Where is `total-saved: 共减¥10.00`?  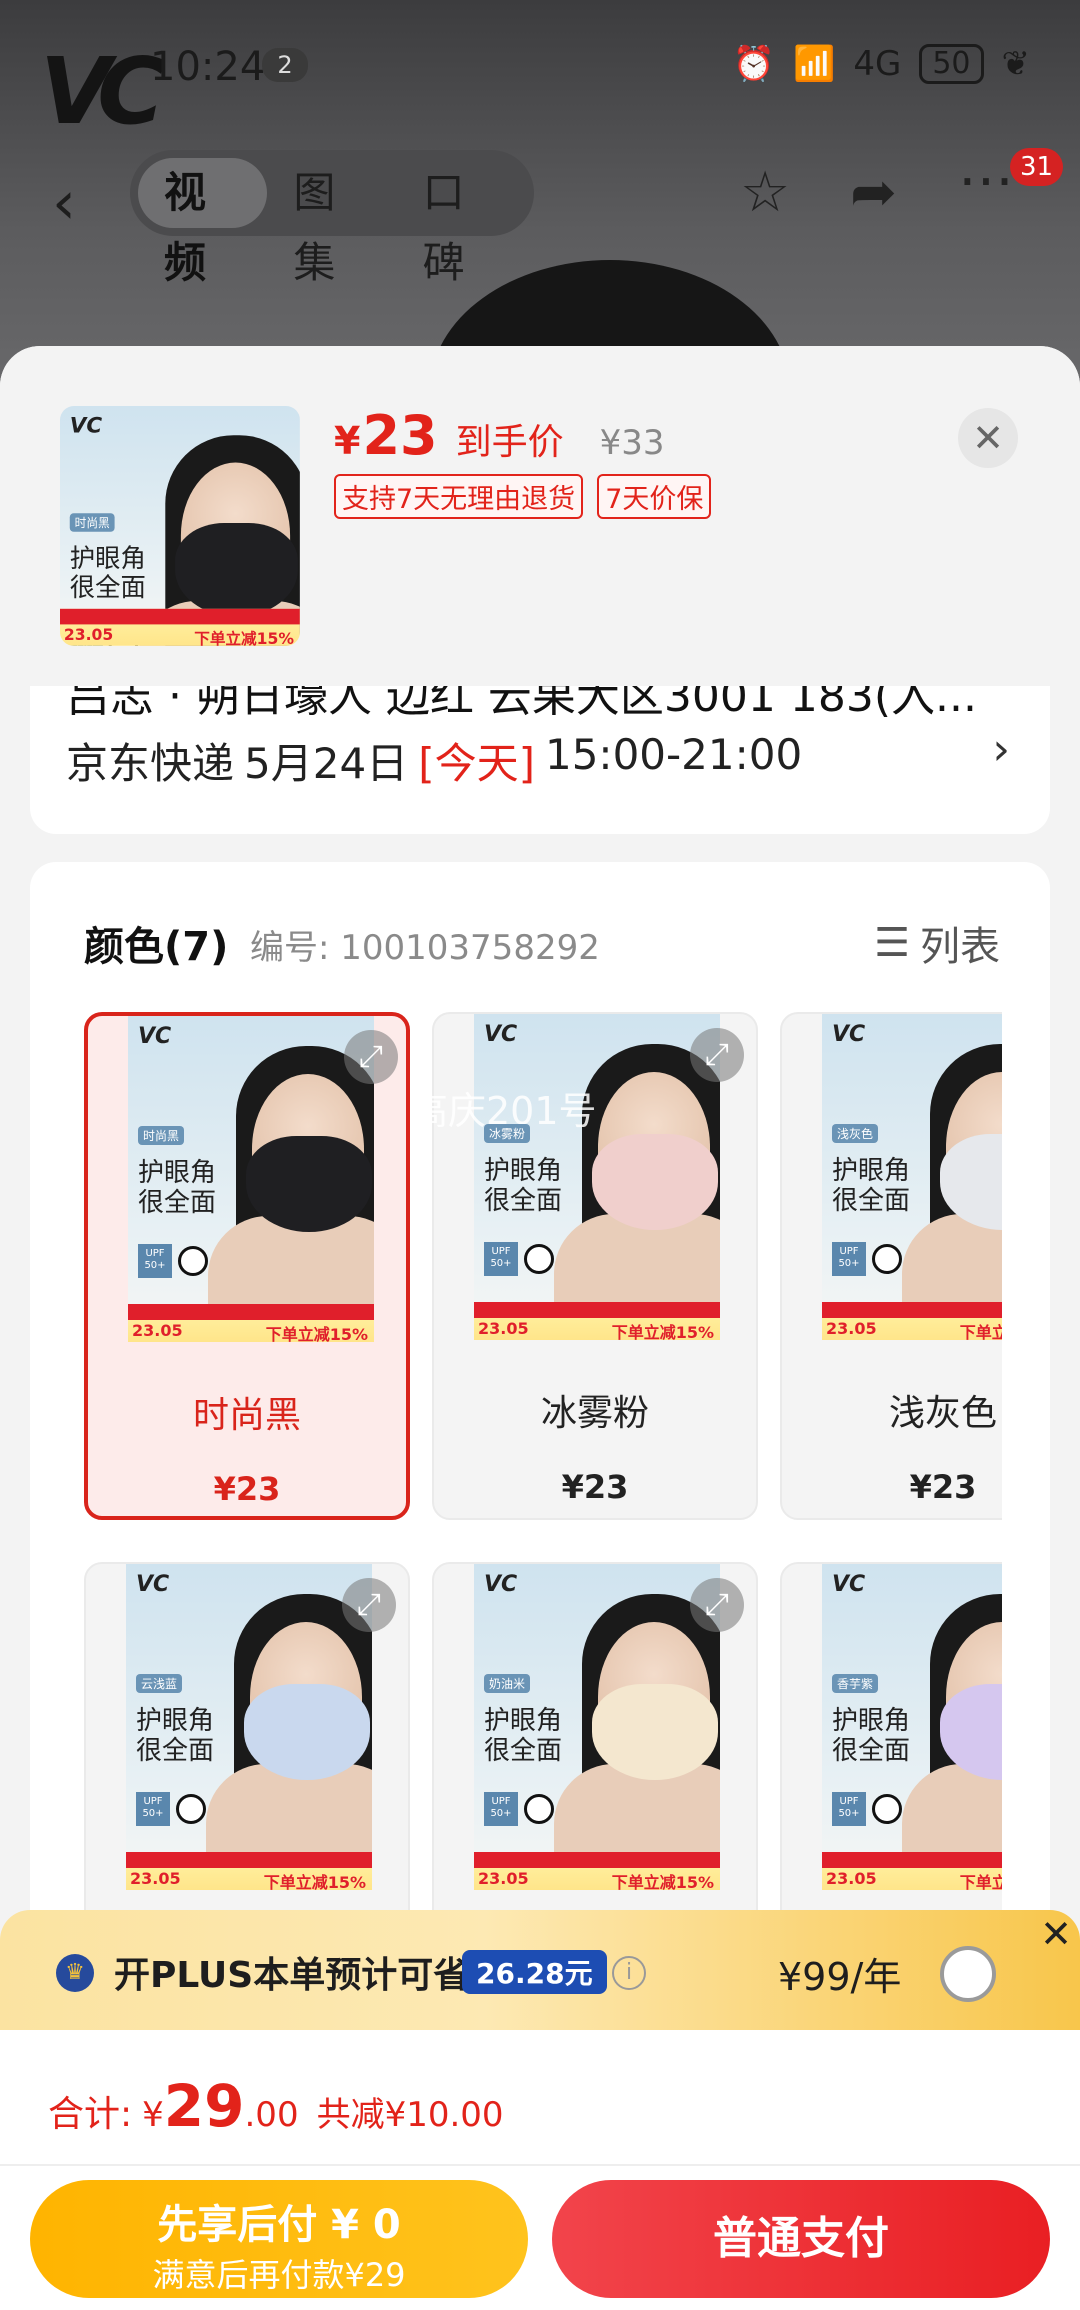
total-saved: 共减¥10.00 is located at coordinates (410, 2115).